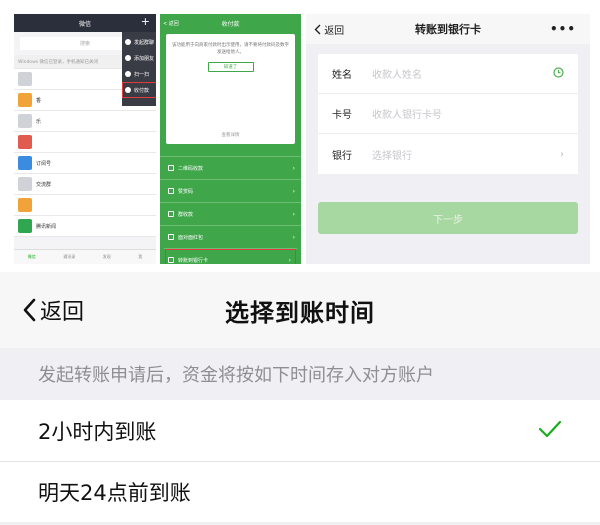 The width and height of the screenshot is (600, 525). Describe the element at coordinates (230, 256) in the screenshot. I see `list-item-transfer-to-bank: 转账到银行卡 ›` at that location.